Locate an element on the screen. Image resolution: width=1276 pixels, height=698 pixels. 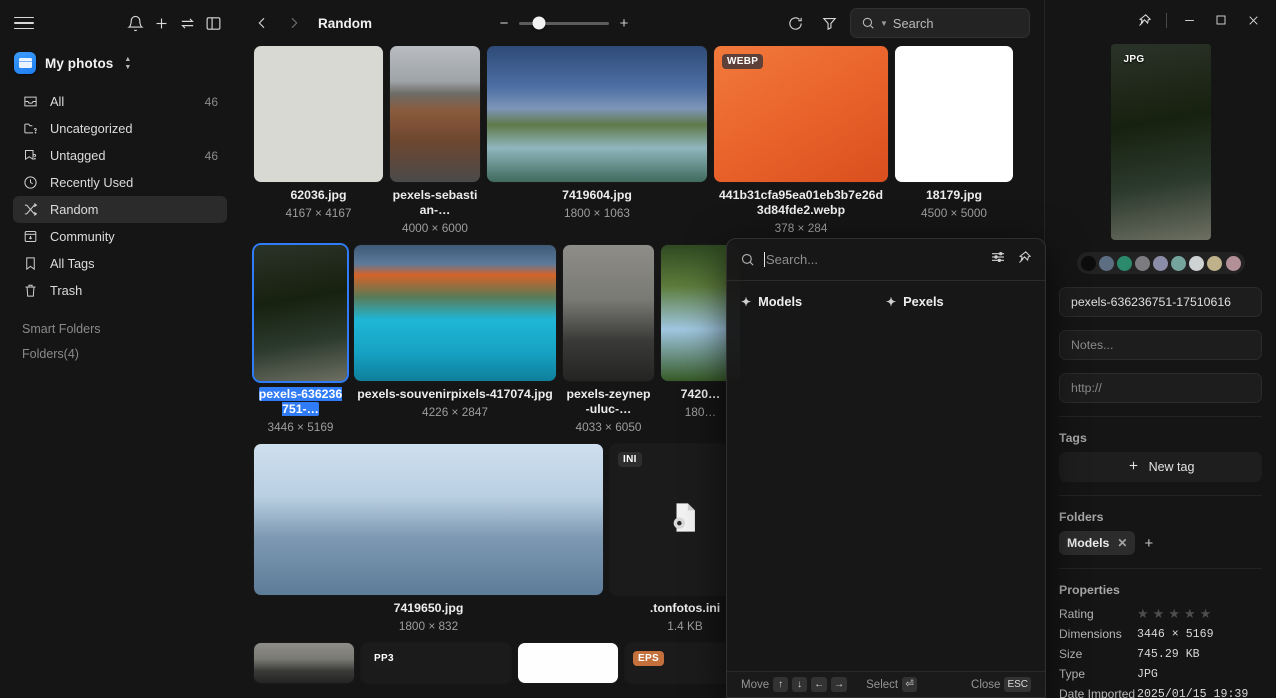
preview-container: JPG is located at coordinates (1160, 142).